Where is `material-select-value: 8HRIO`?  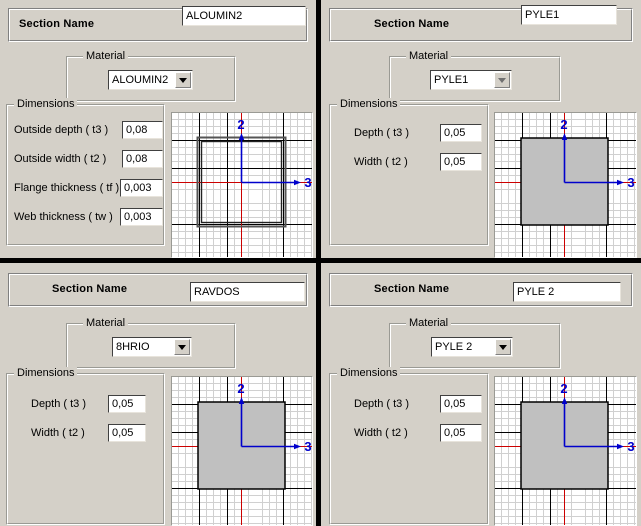 material-select-value: 8HRIO is located at coordinates (133, 347).